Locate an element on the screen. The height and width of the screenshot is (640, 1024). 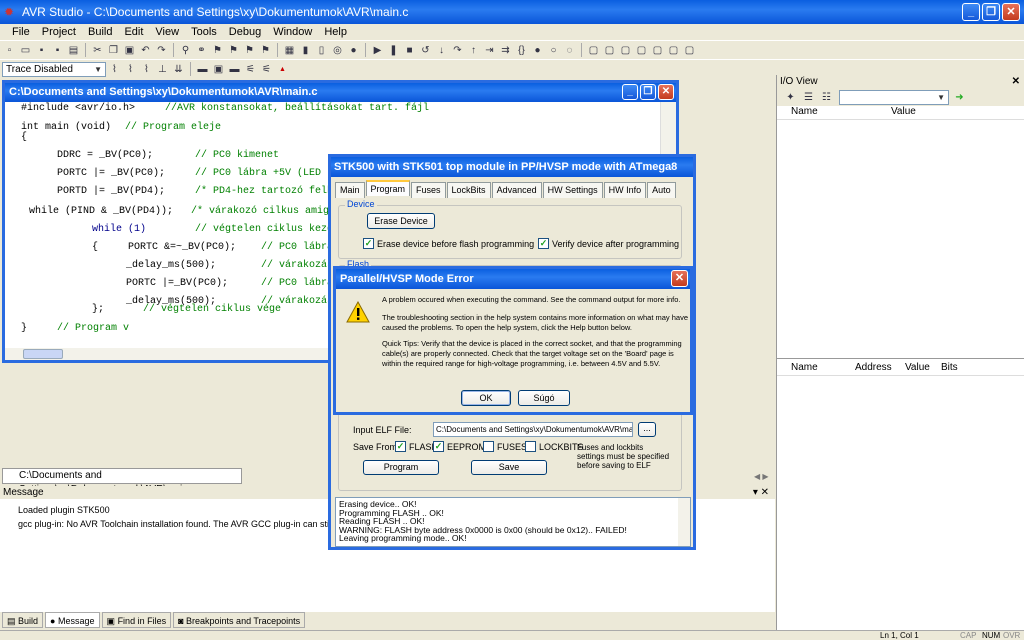
trace-combo: Trace Disabled ▼ is located at coordinates (54, 69).